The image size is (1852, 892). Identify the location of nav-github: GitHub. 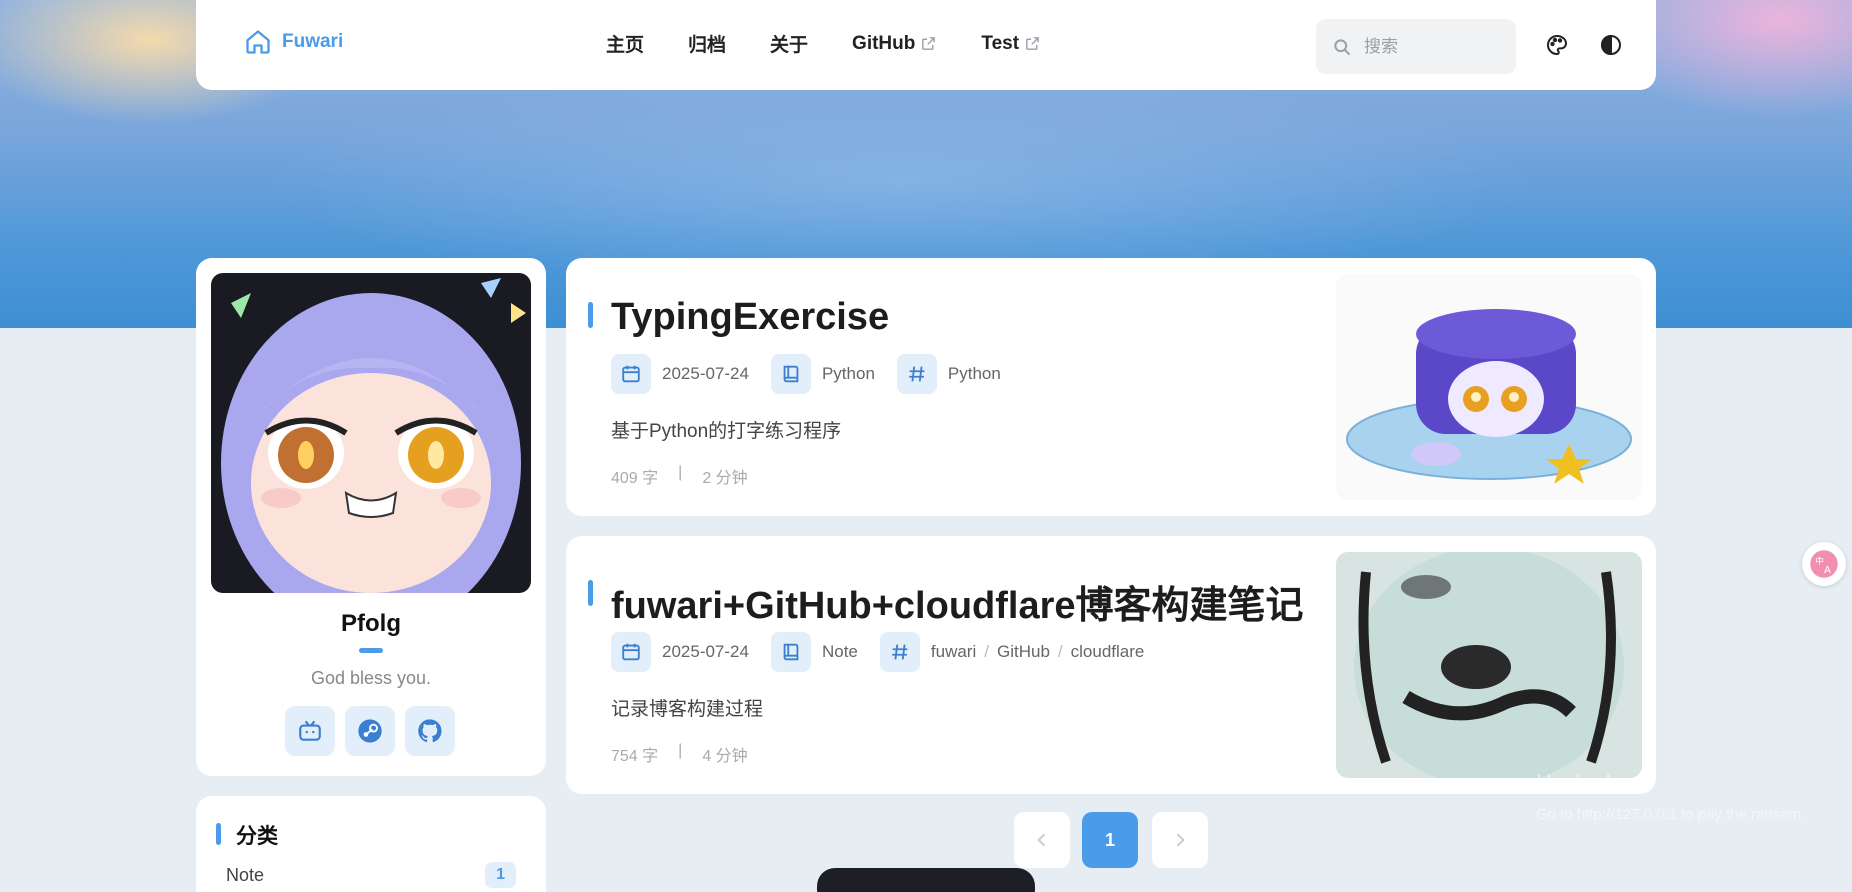
(894, 43).